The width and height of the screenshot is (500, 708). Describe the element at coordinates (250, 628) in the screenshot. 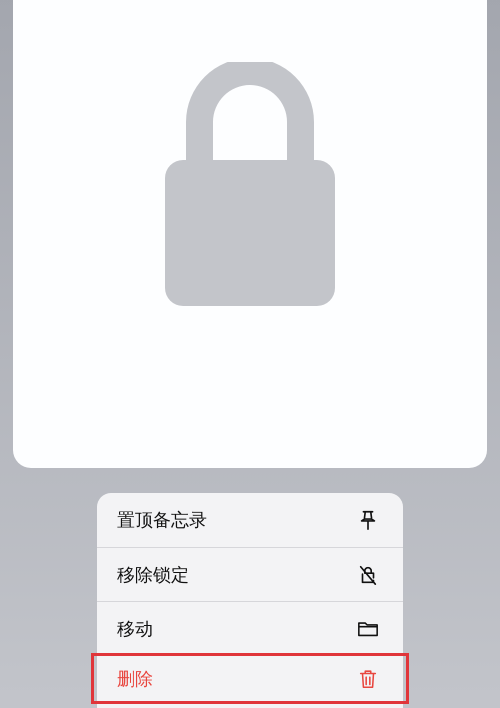

I see `menu-item: 移动` at that location.